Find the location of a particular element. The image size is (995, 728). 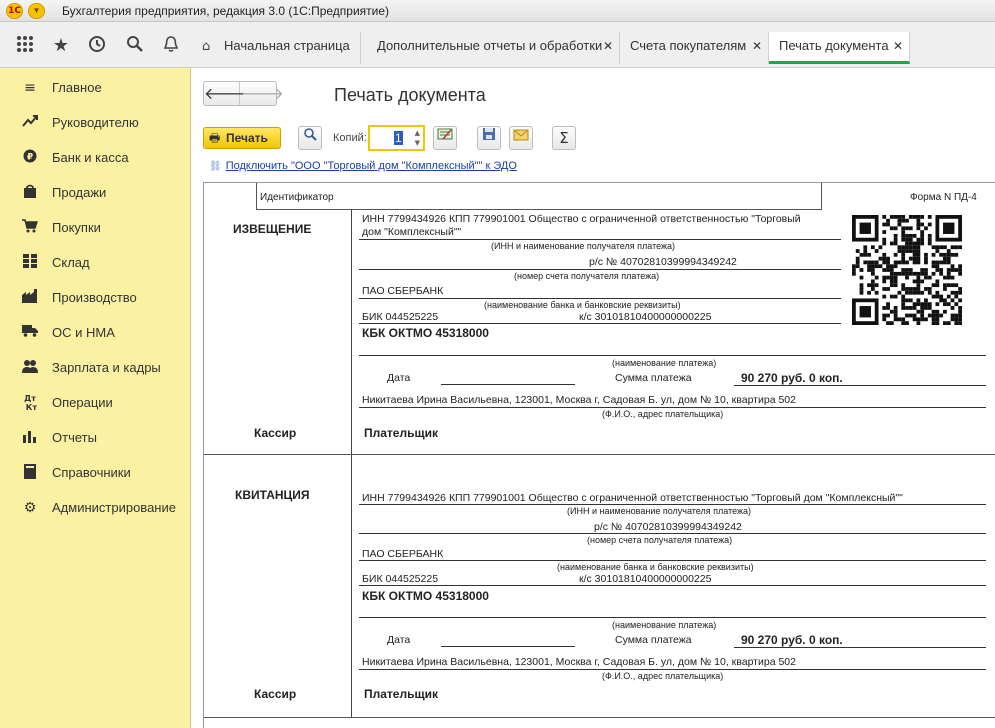

search-icon is located at coordinates (135, 46).